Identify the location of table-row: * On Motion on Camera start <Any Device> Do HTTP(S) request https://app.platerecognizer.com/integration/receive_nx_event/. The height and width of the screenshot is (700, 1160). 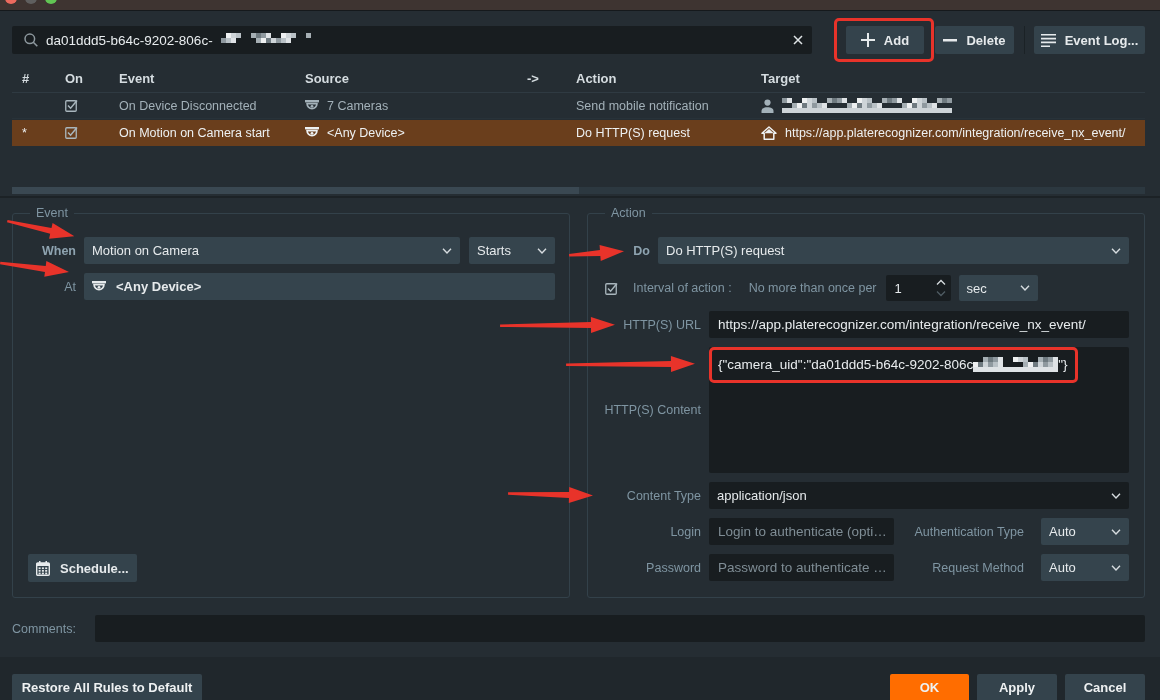
(578, 133).